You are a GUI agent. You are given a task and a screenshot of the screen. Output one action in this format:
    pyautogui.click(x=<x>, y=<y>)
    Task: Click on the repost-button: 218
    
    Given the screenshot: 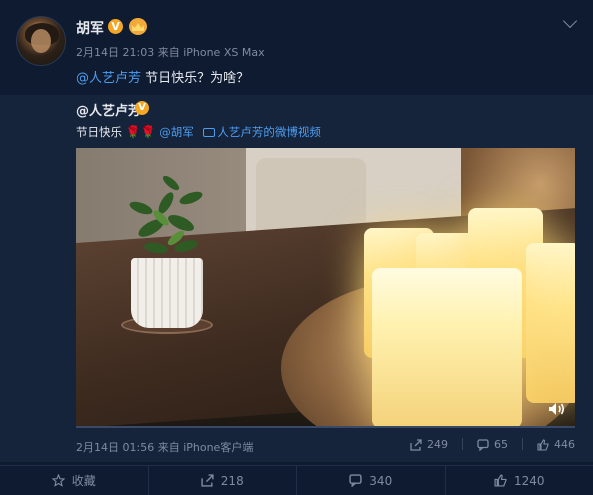 What is the action you would take?
    pyautogui.click(x=223, y=480)
    